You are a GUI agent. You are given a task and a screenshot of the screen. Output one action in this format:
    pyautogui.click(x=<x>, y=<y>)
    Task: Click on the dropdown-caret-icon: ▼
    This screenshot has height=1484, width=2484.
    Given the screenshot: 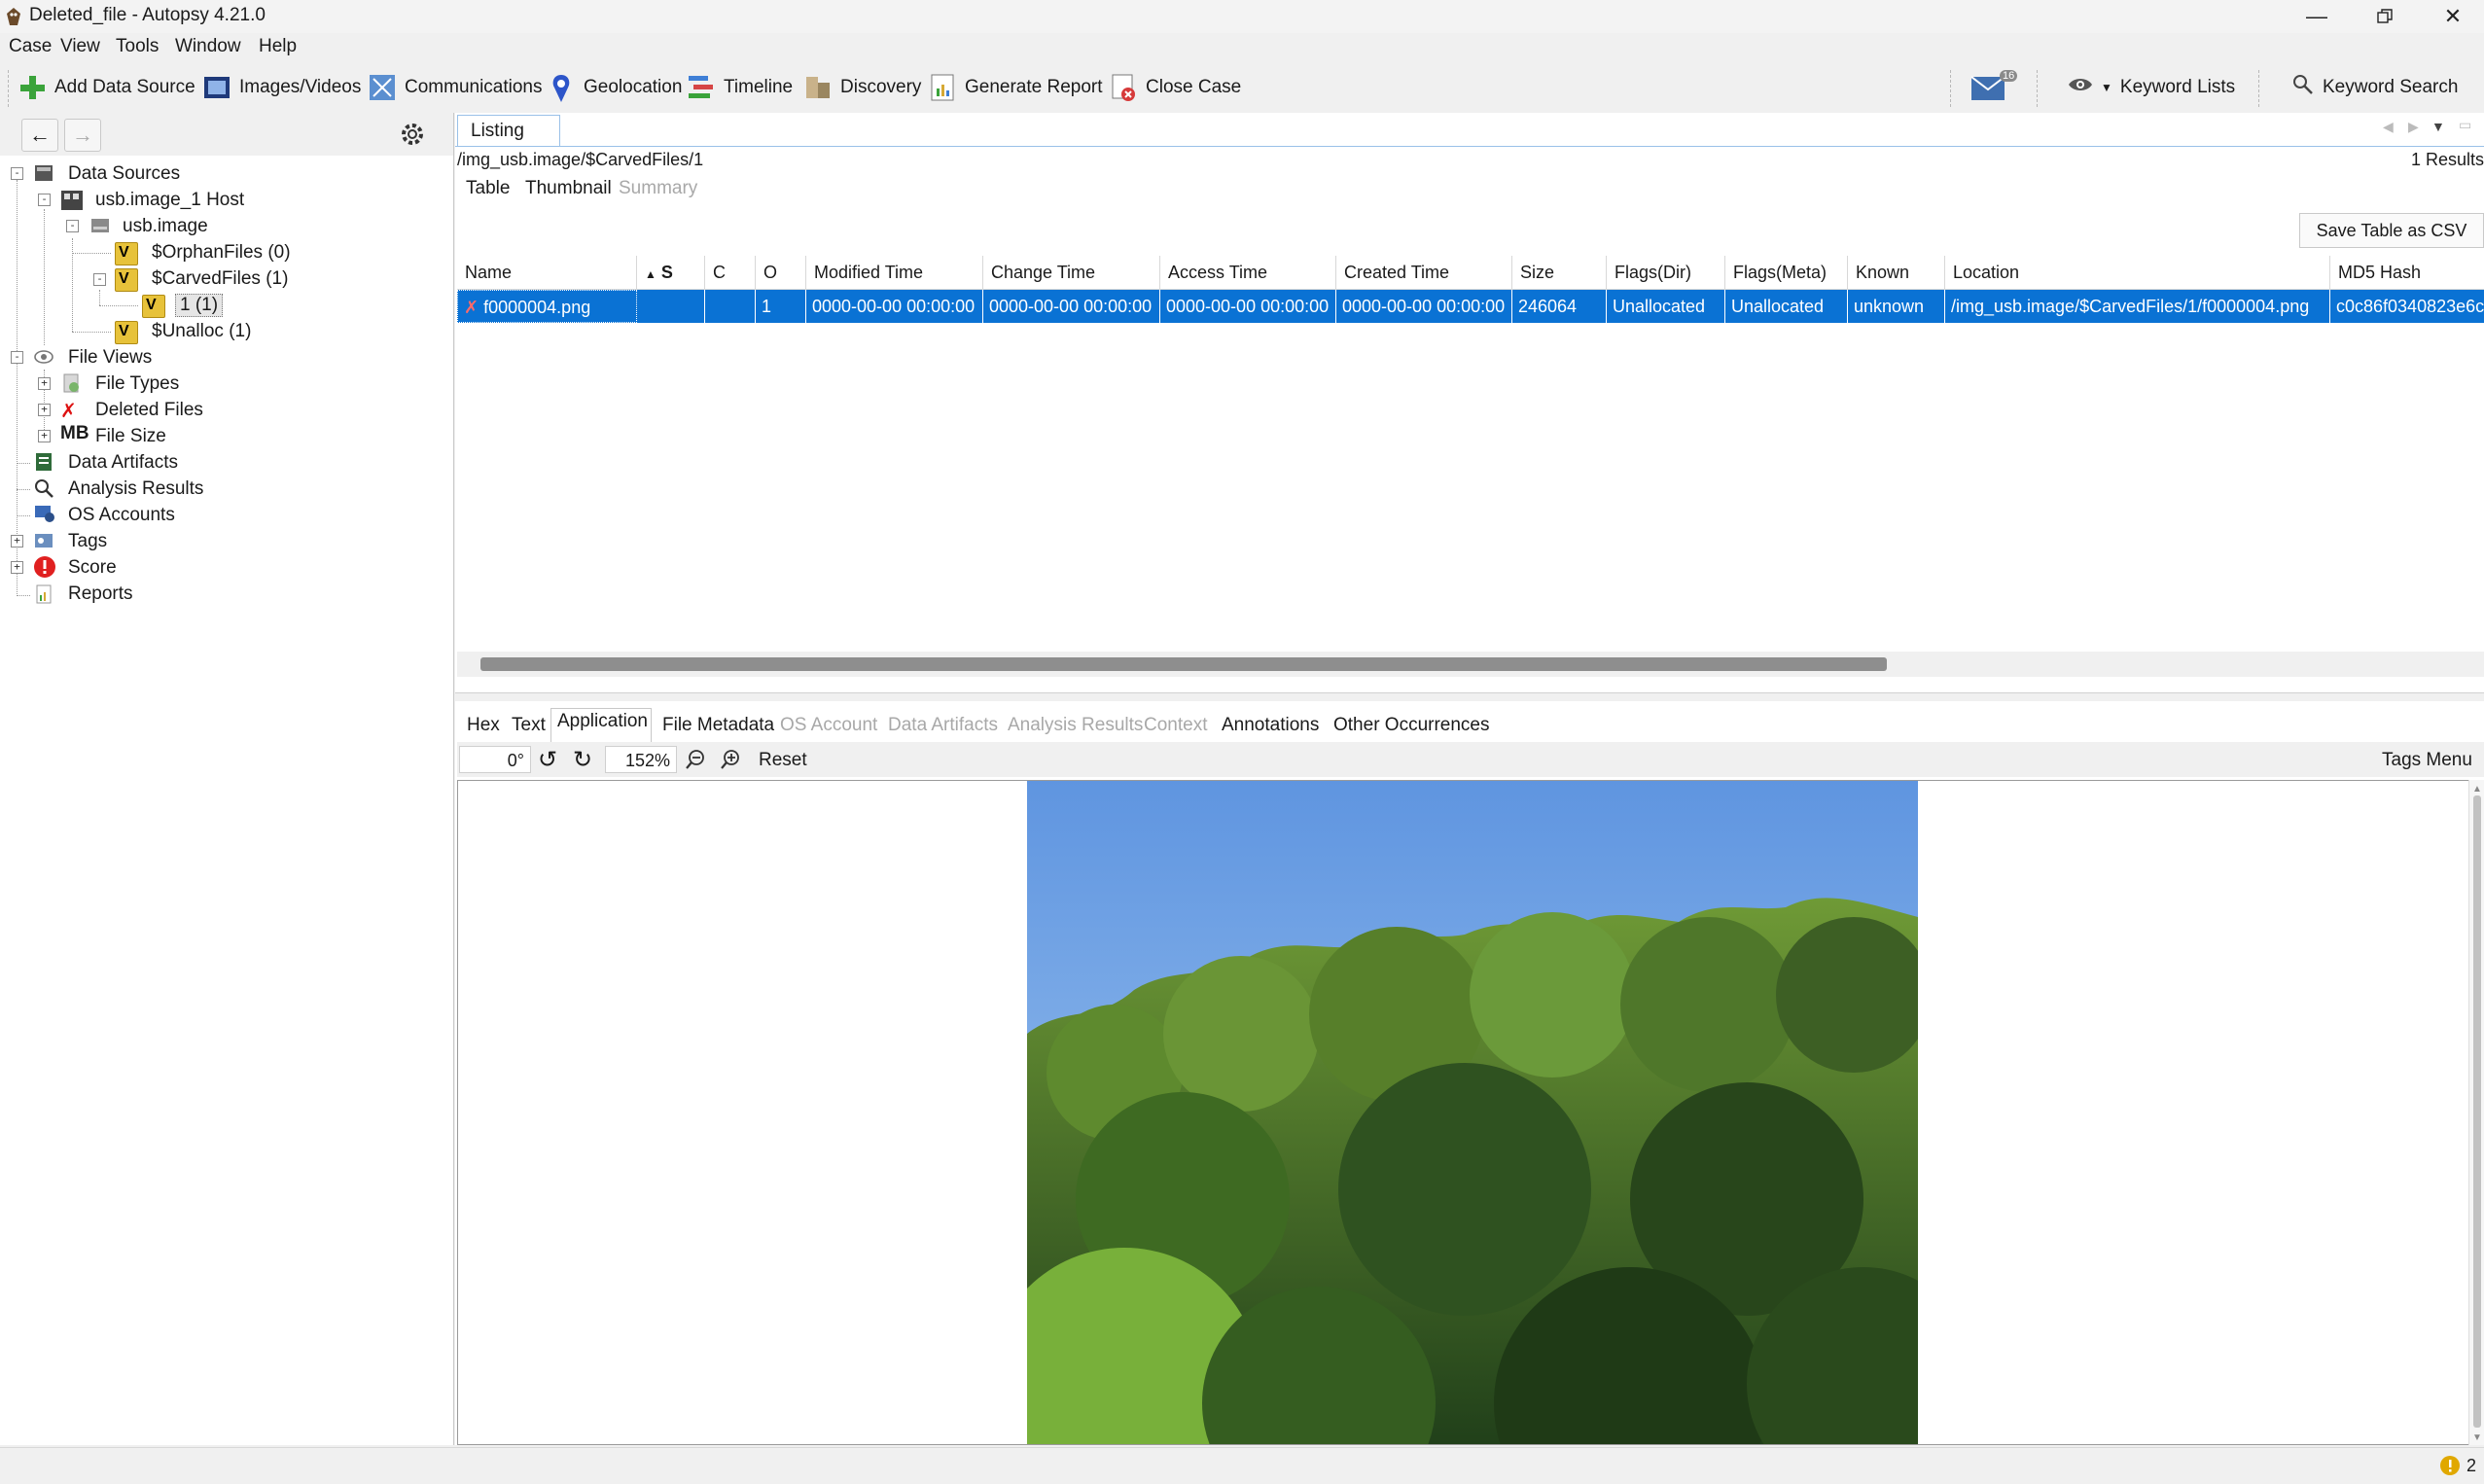 What is the action you would take?
    pyautogui.click(x=2106, y=88)
    